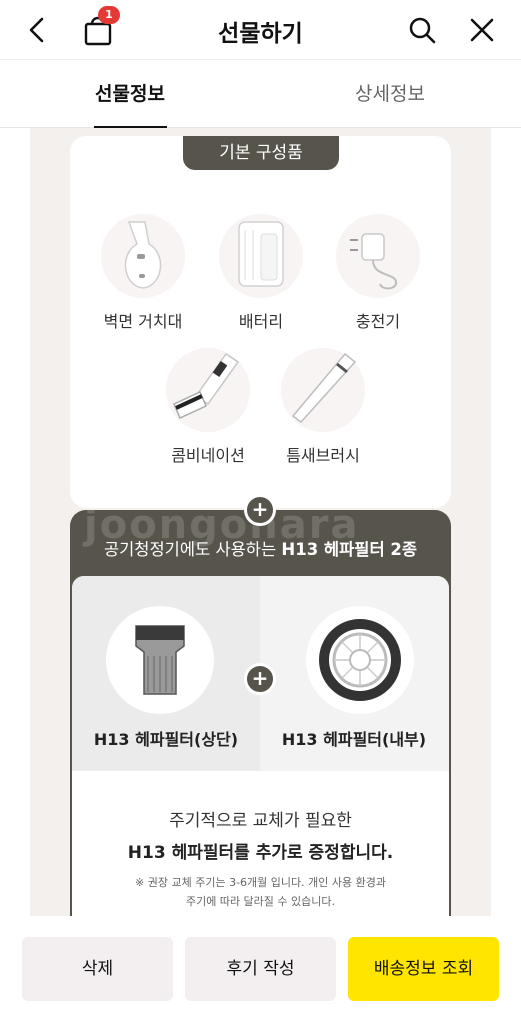 The image size is (521, 1024). What do you see at coordinates (354, 739) in the screenshot?
I see `filter-label: H13 헤파필터(내부)` at bounding box center [354, 739].